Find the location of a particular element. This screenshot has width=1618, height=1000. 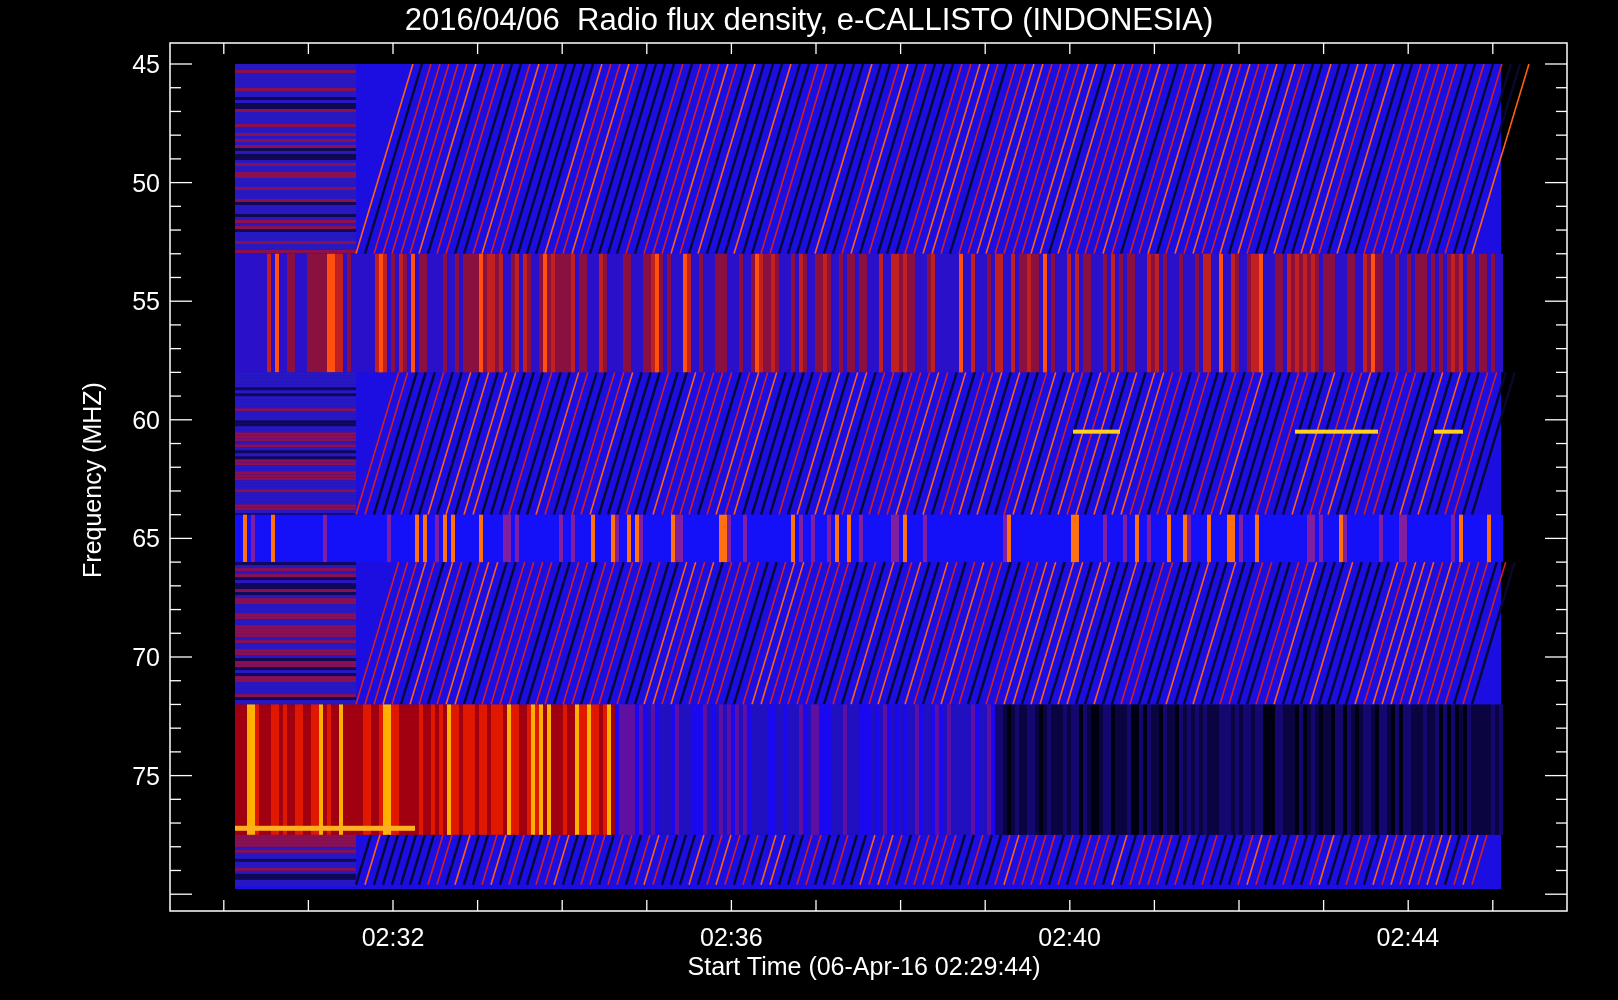

y-tick-label: 45 is located at coordinates (146, 64).